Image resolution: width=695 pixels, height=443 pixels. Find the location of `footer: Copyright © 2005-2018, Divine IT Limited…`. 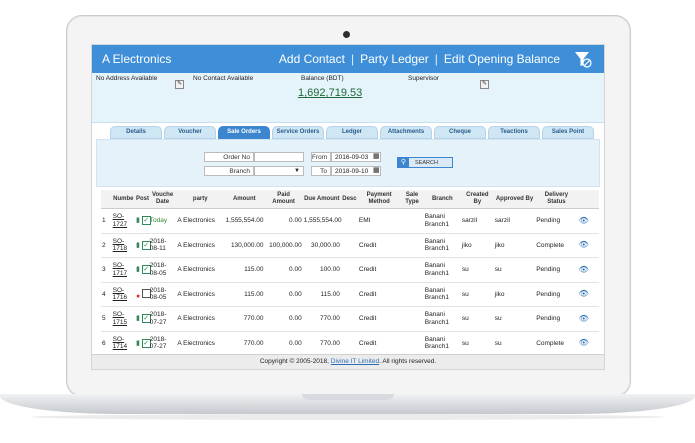

footer: Copyright © 2005-2018, Divine IT Limited… is located at coordinates (348, 361).